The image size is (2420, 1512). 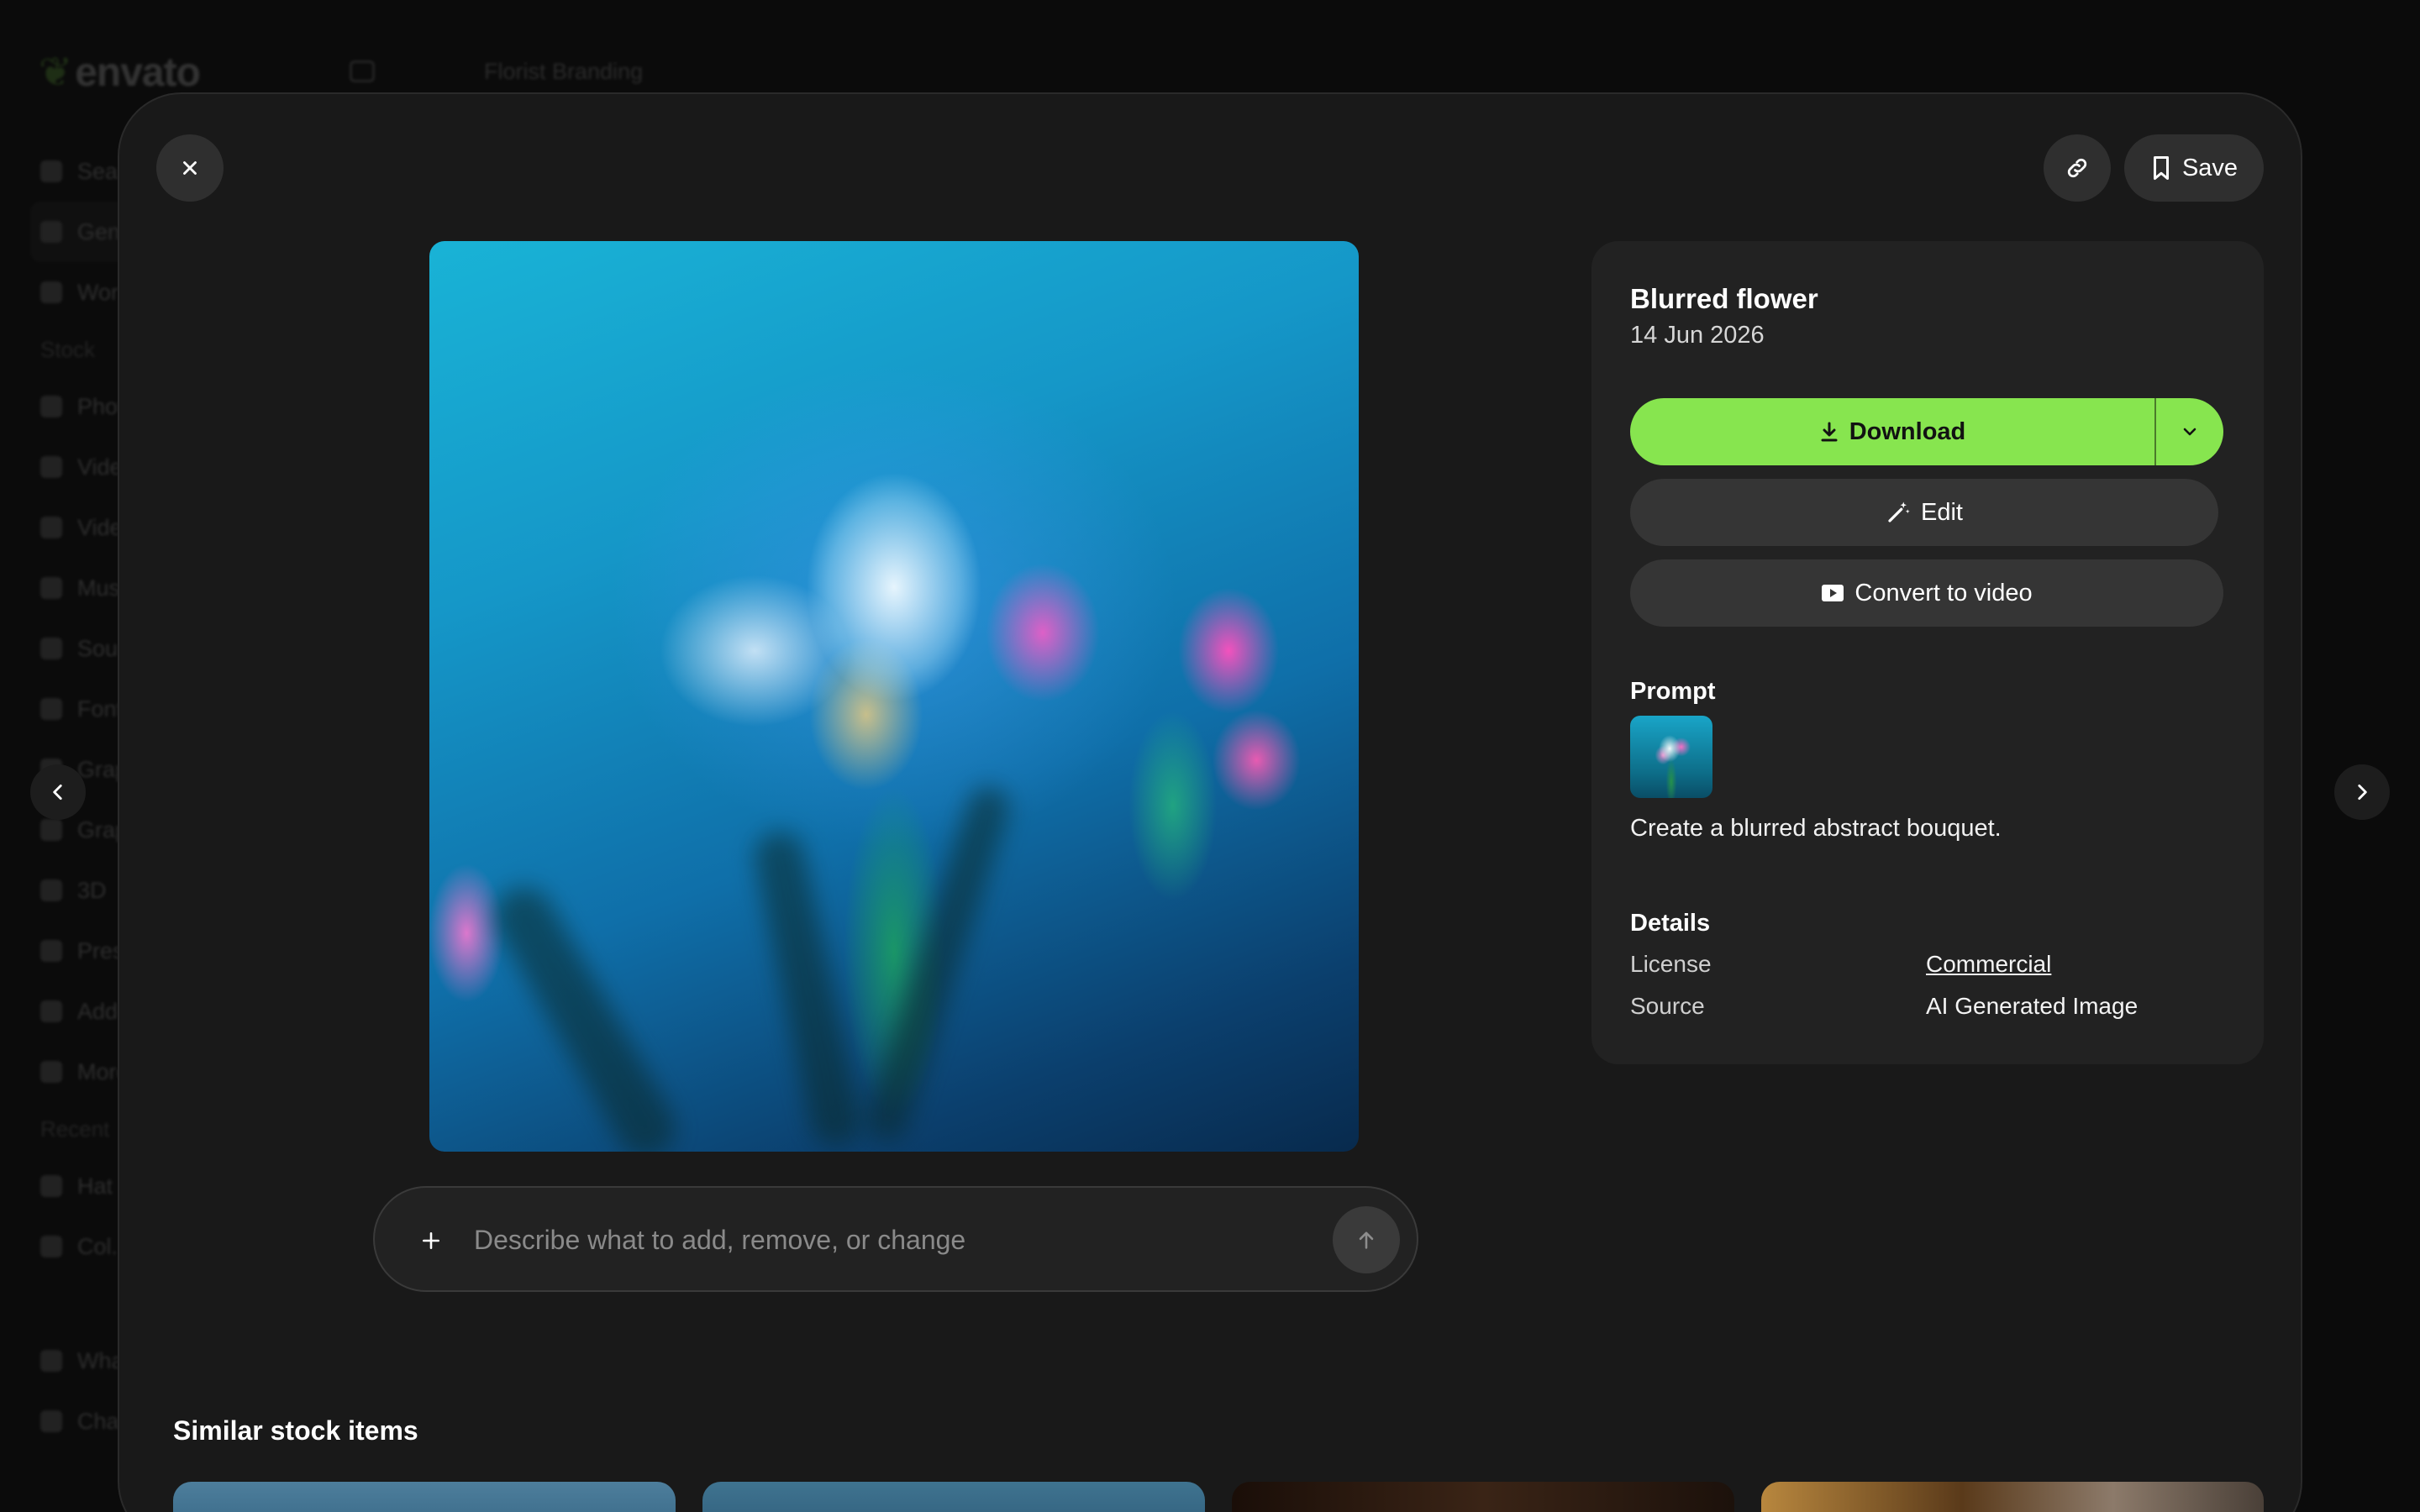 I want to click on prompt-reference-thumbnail, so click(x=1671, y=757).